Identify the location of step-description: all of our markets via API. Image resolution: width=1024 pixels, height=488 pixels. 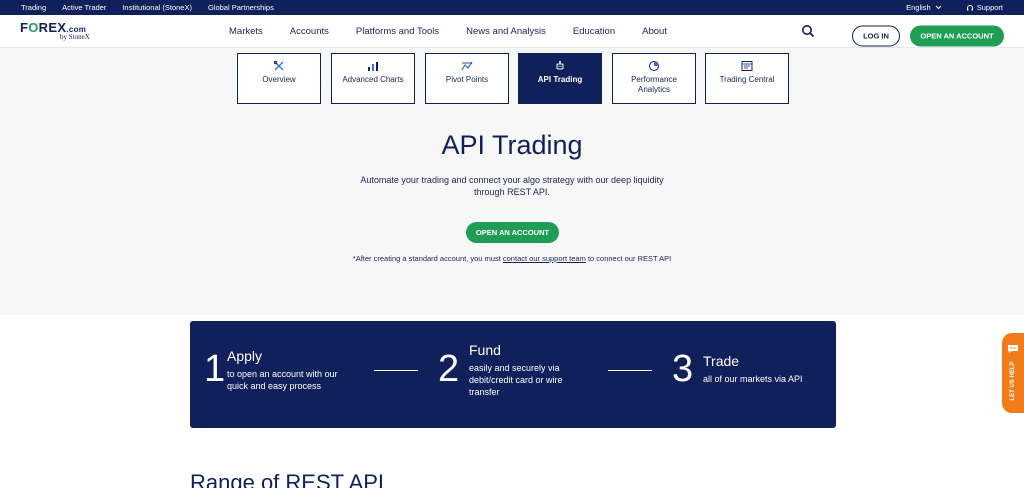
(753, 379).